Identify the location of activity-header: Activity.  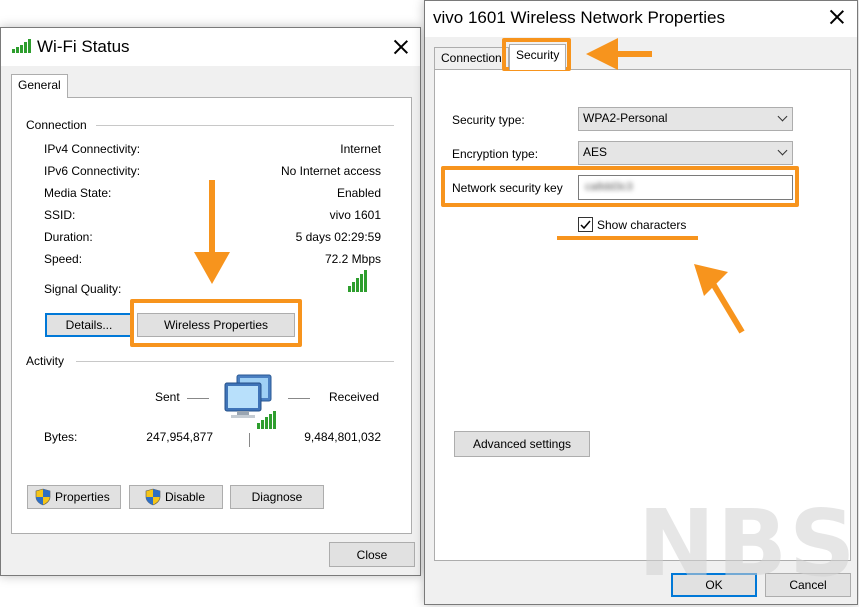
(45, 361).